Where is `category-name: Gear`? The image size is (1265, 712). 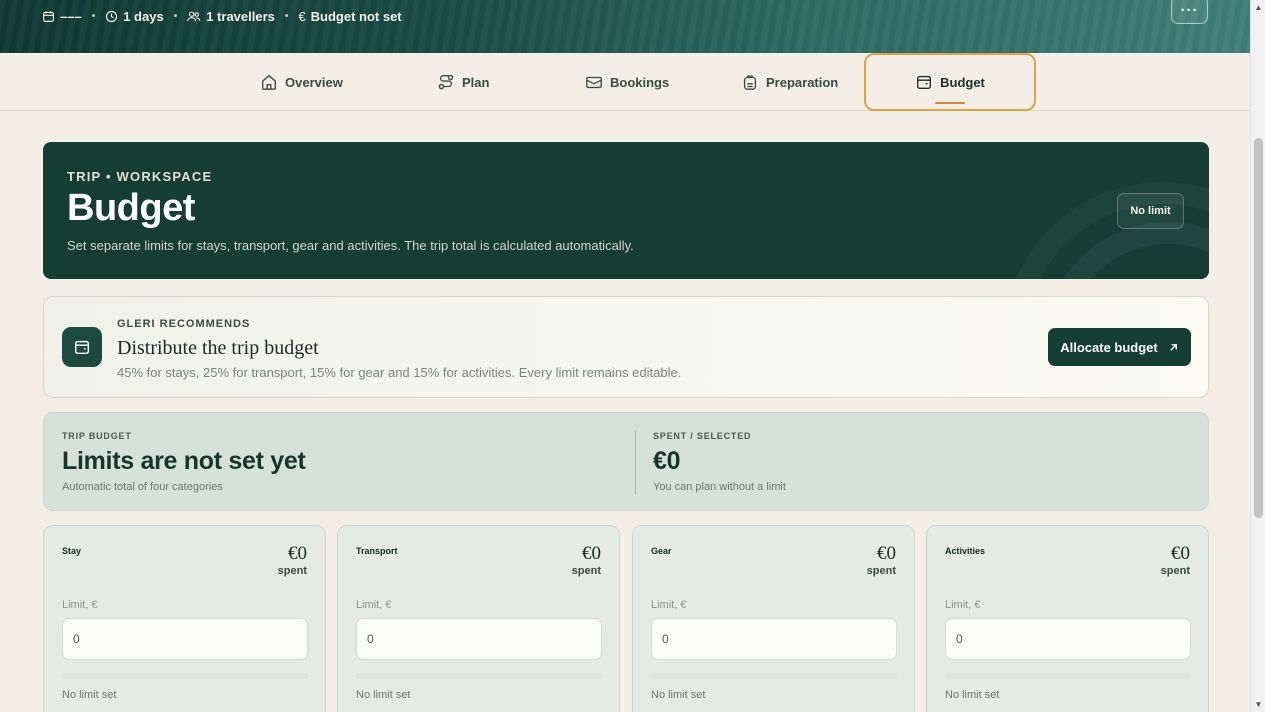 category-name: Gear is located at coordinates (661, 551).